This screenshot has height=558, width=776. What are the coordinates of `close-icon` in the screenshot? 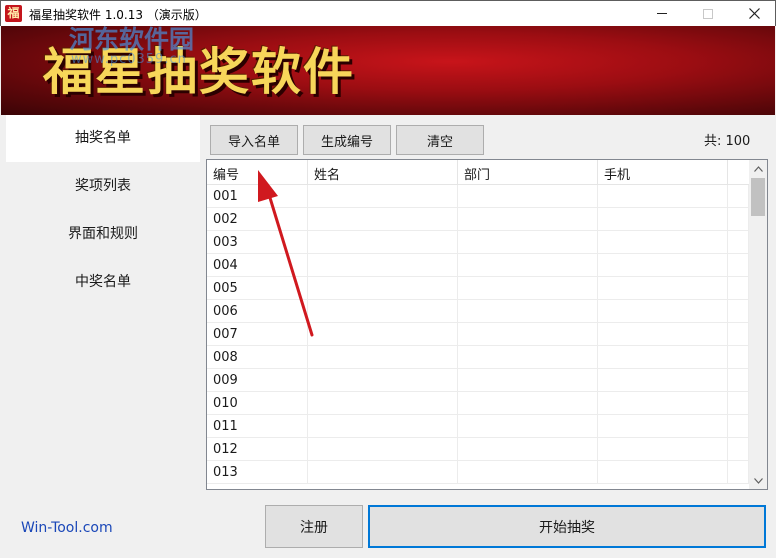 It's located at (754, 13).